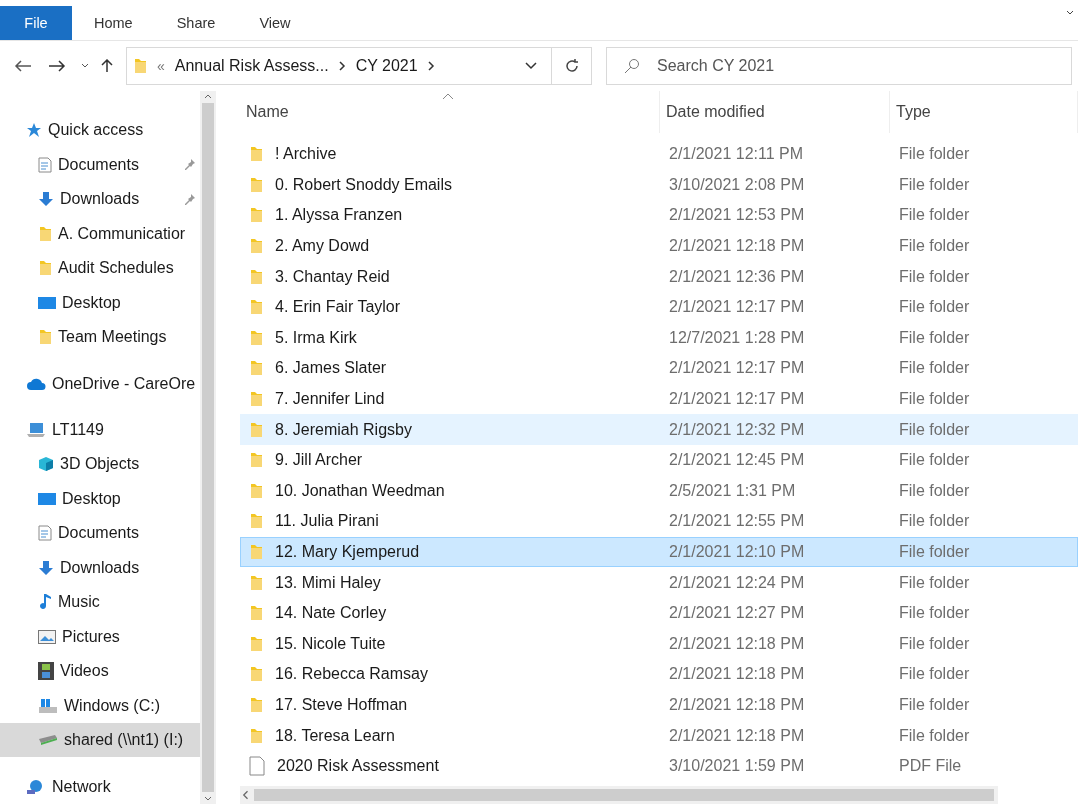  Describe the element at coordinates (659, 735) in the screenshot. I see `file-row: 18. Teresa Learn 2/1/2021 12:18 PM File folder` at that location.